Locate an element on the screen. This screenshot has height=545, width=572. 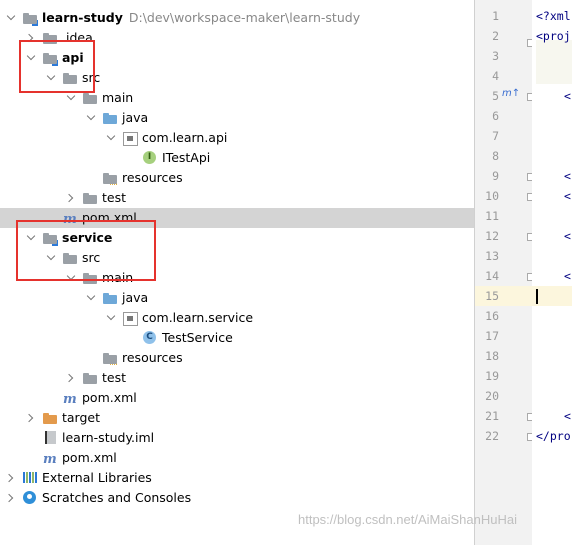
api-highlight-box is located at coordinates (57, 66).